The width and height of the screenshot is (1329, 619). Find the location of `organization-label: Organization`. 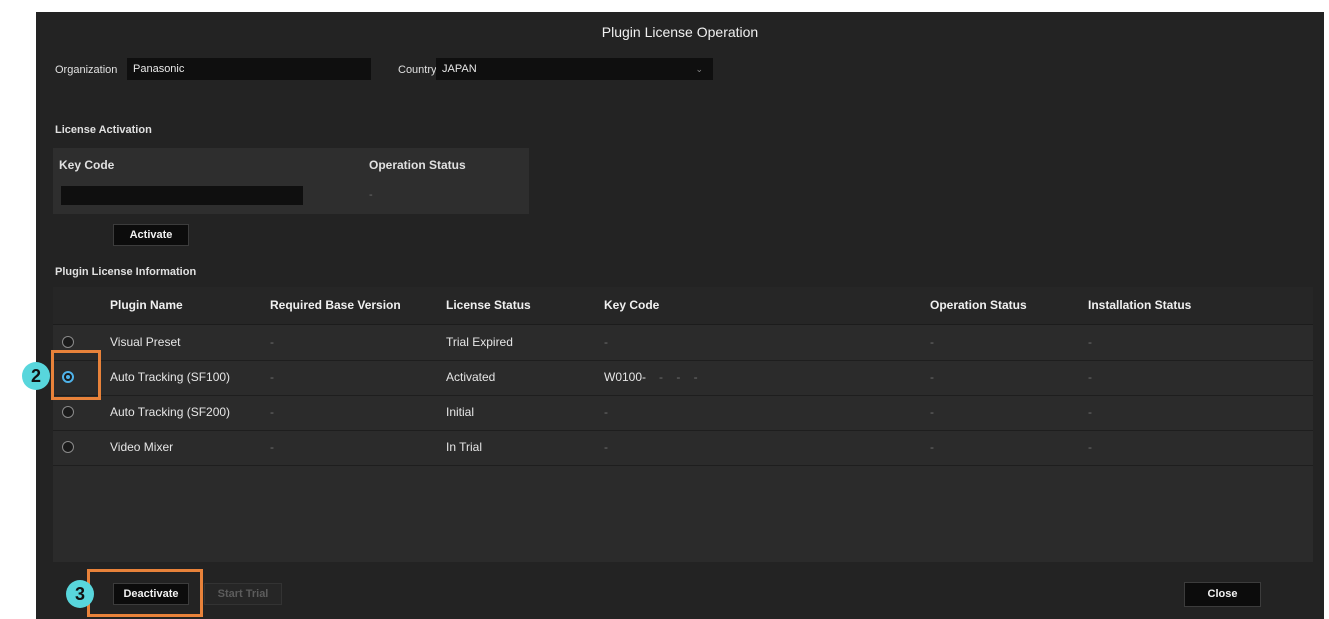

organization-label: Organization is located at coordinates (86, 70).